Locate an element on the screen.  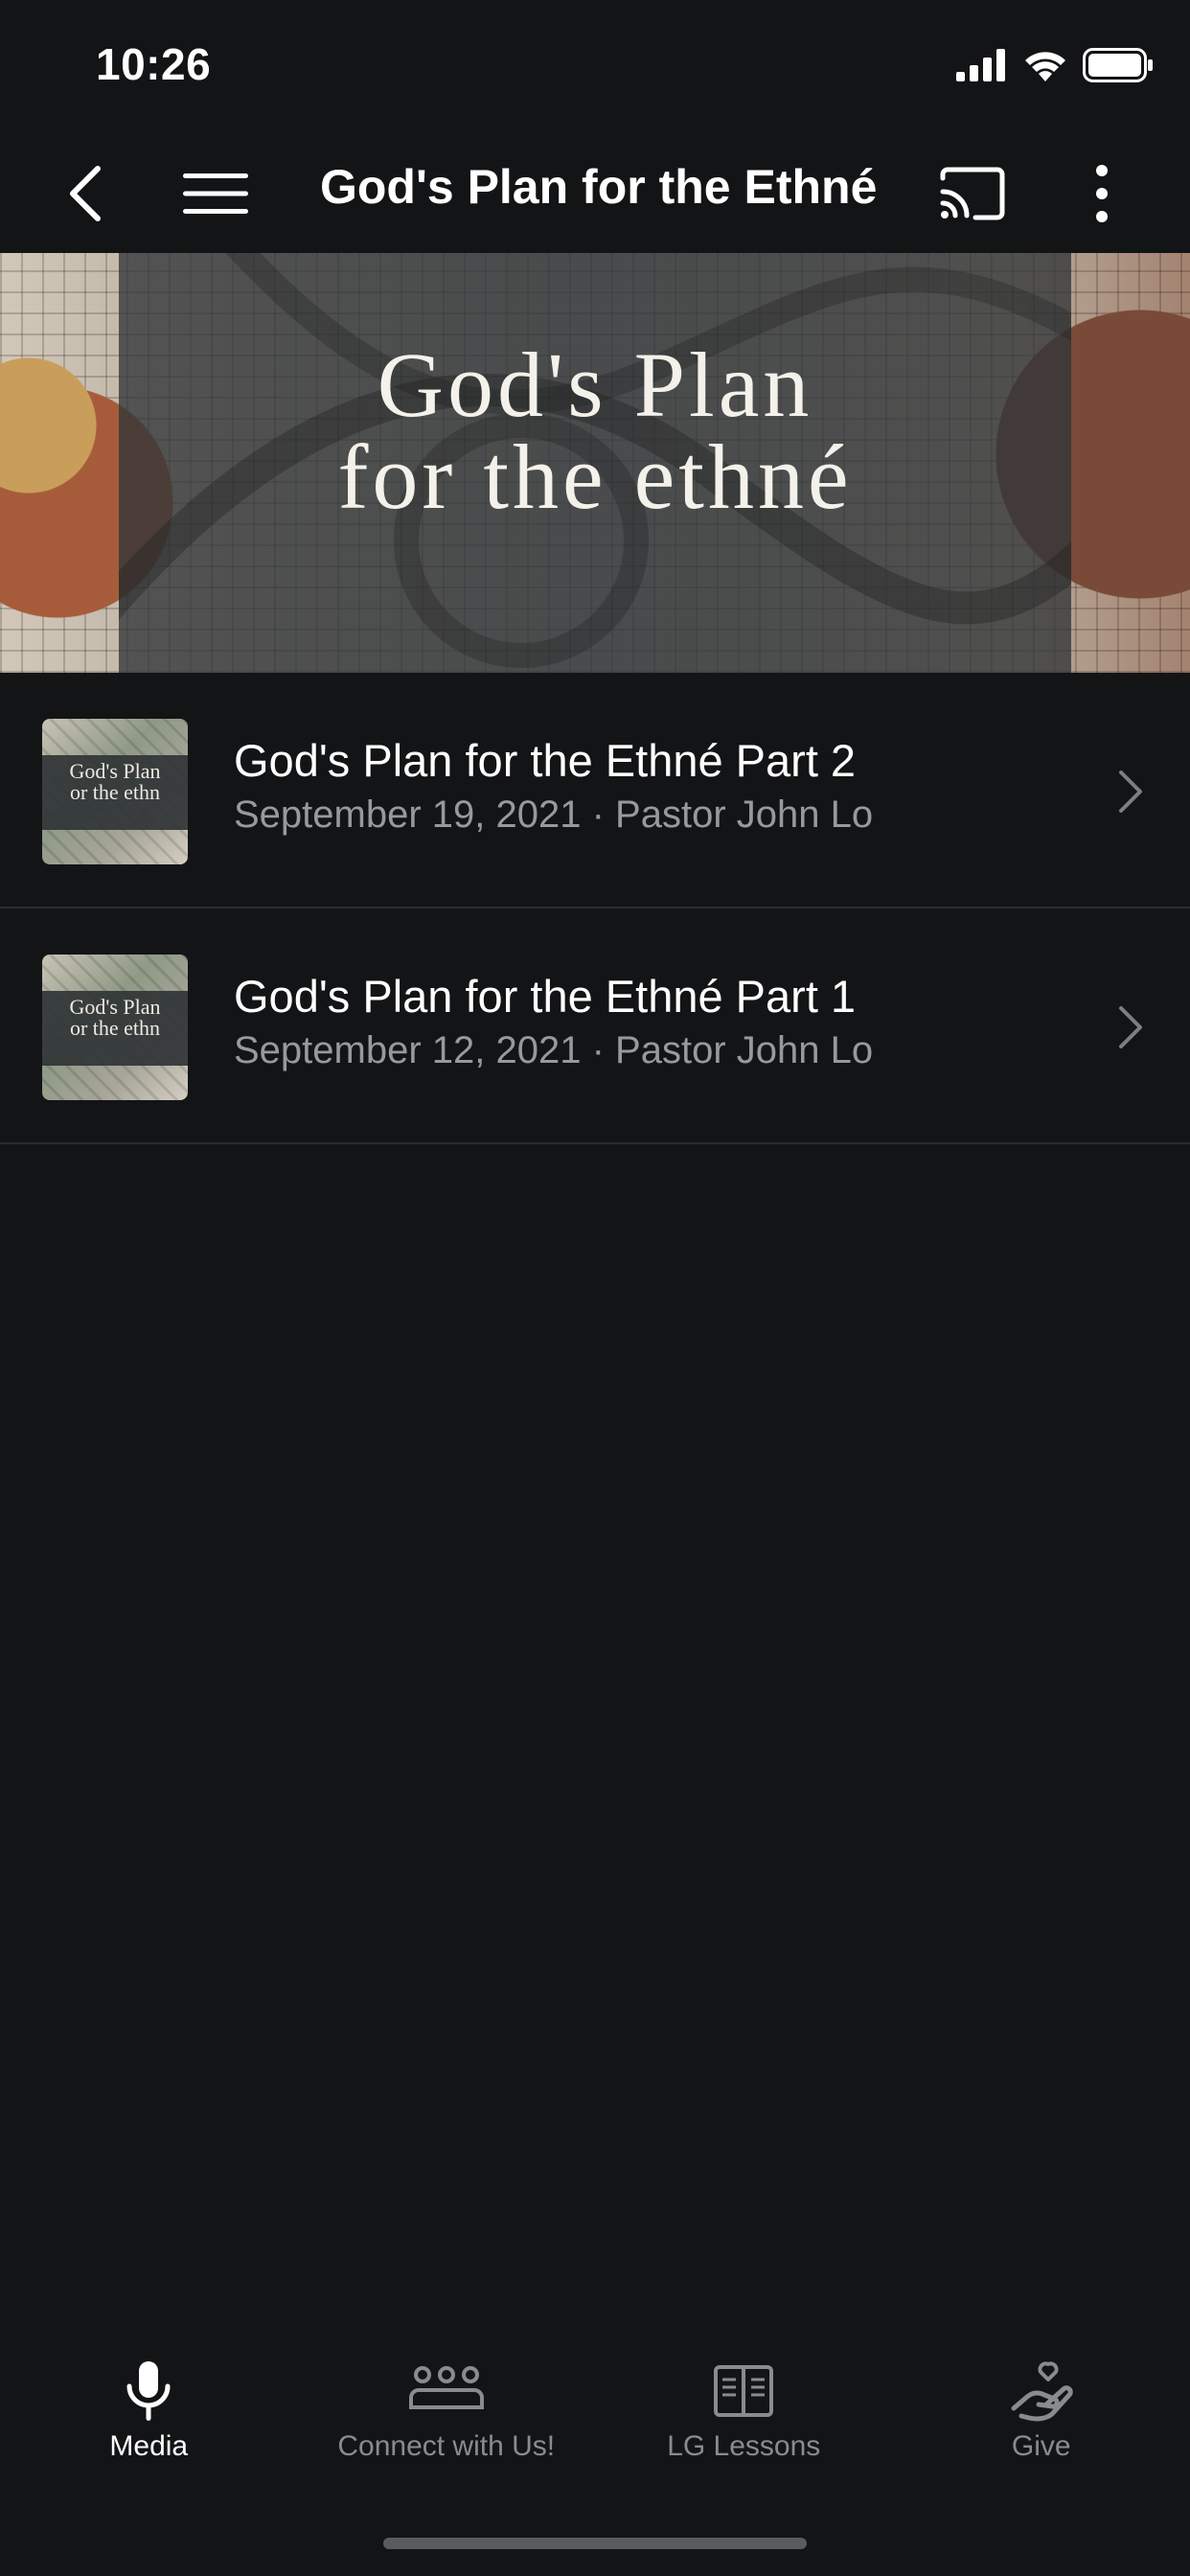
tab-label: Media is located at coordinates (149, 2446).